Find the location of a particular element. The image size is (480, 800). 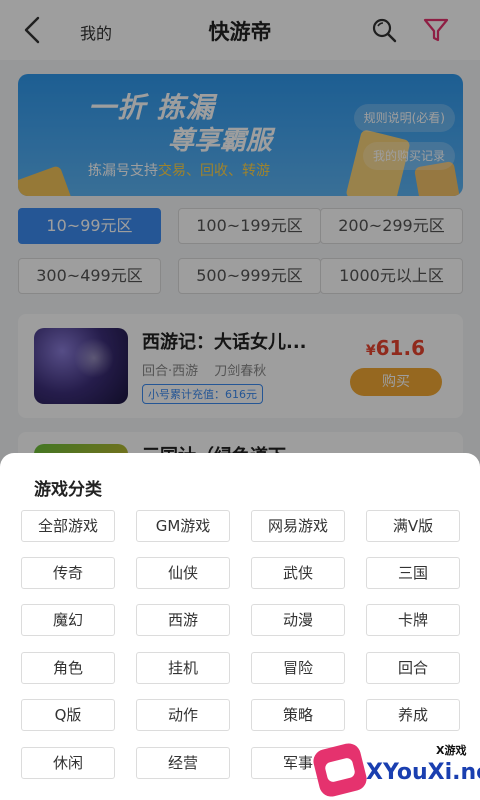

category-netease: 网易游戏 is located at coordinates (298, 526).